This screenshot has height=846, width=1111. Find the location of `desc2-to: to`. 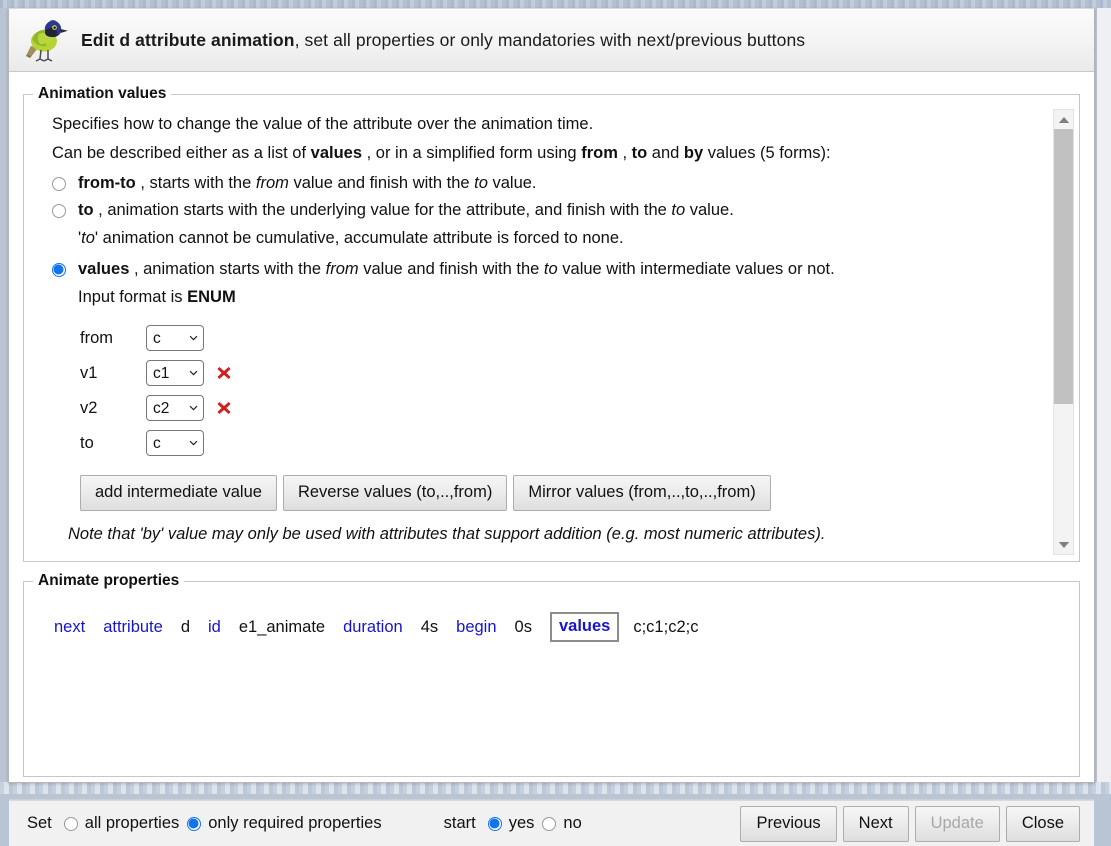

desc2-to: to is located at coordinates (640, 153).